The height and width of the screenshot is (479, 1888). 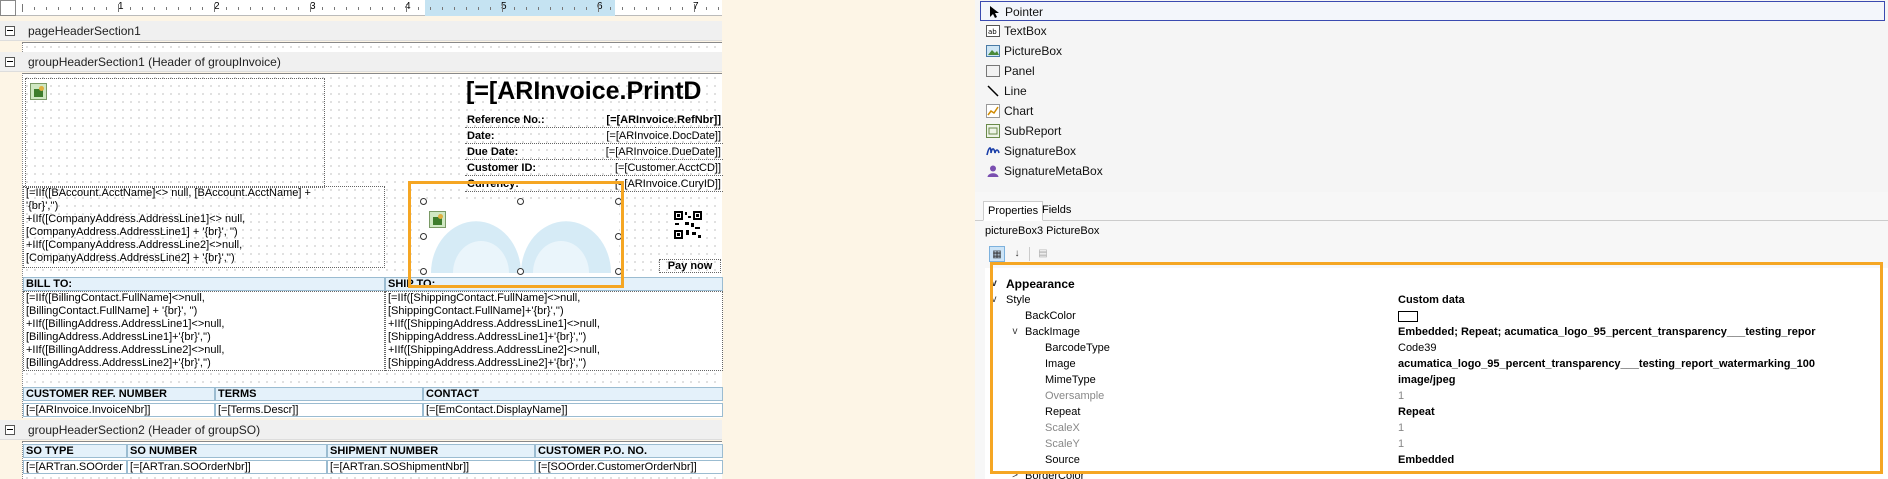 What do you see at coordinates (1056, 211) in the screenshot?
I see `tab-fields: Fields` at bounding box center [1056, 211].